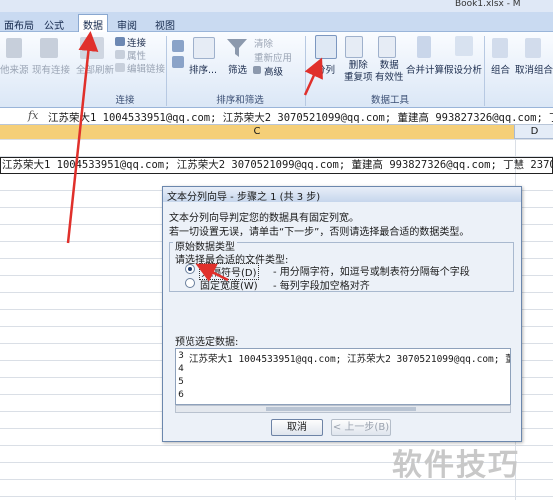 The height and width of the screenshot is (500, 553). I want to click on column-header-bar: C D, so click(276, 132).